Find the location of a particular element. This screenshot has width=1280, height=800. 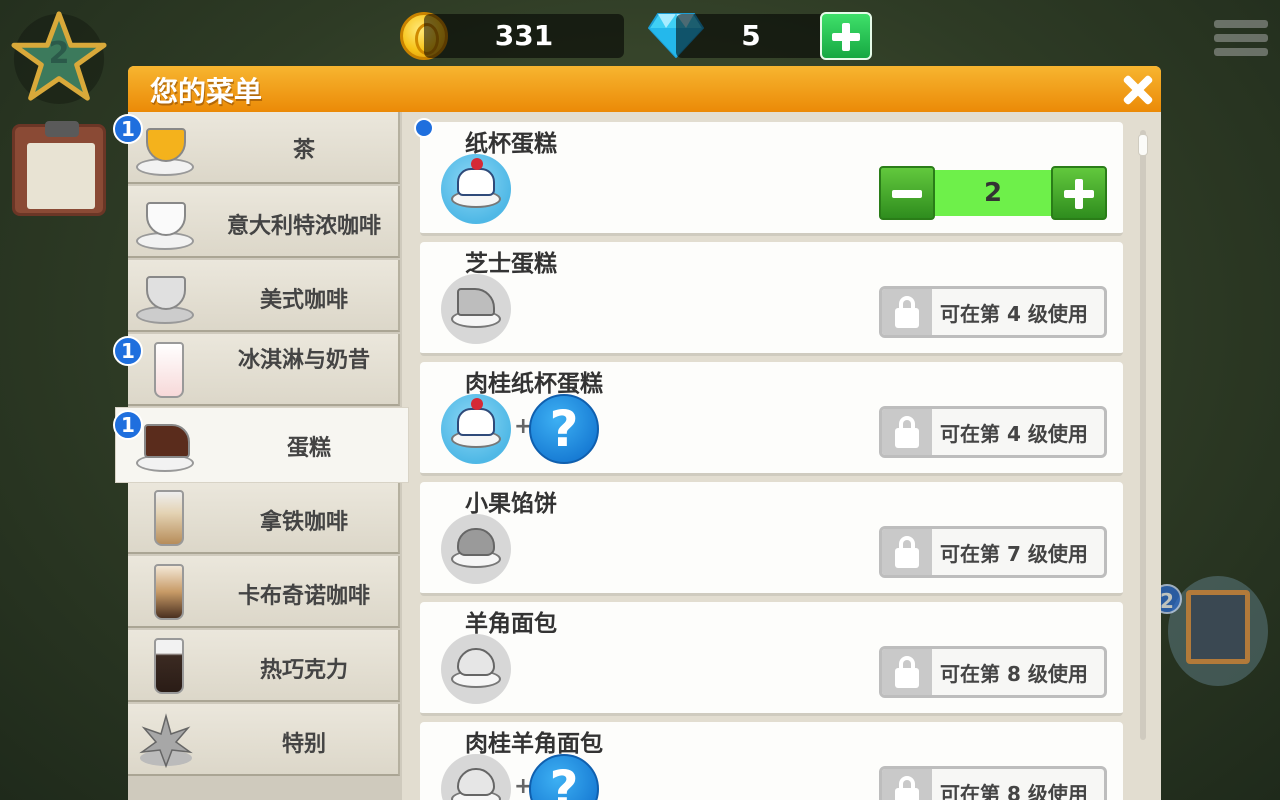

cupcake-icon is located at coordinates (476, 429).